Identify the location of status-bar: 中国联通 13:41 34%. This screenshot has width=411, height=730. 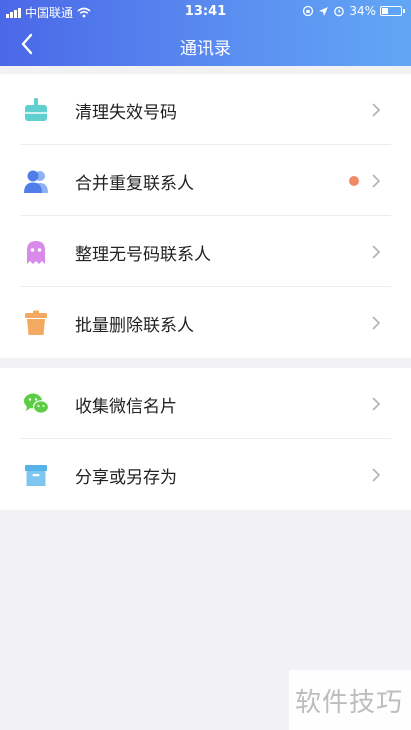
(205, 11).